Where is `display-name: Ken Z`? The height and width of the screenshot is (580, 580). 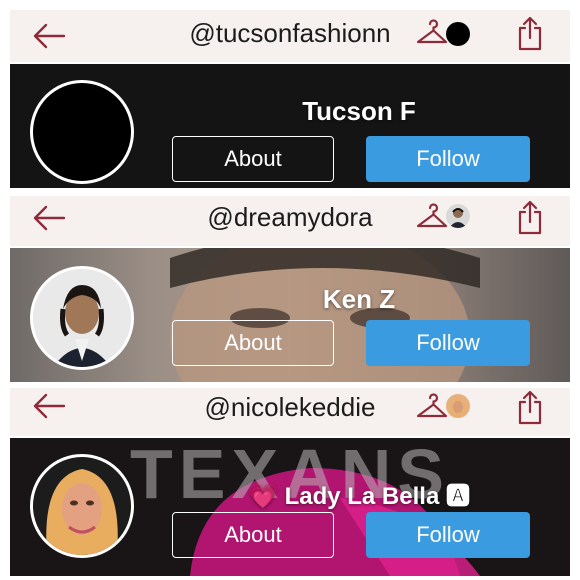 display-name: Ken Z is located at coordinates (359, 299).